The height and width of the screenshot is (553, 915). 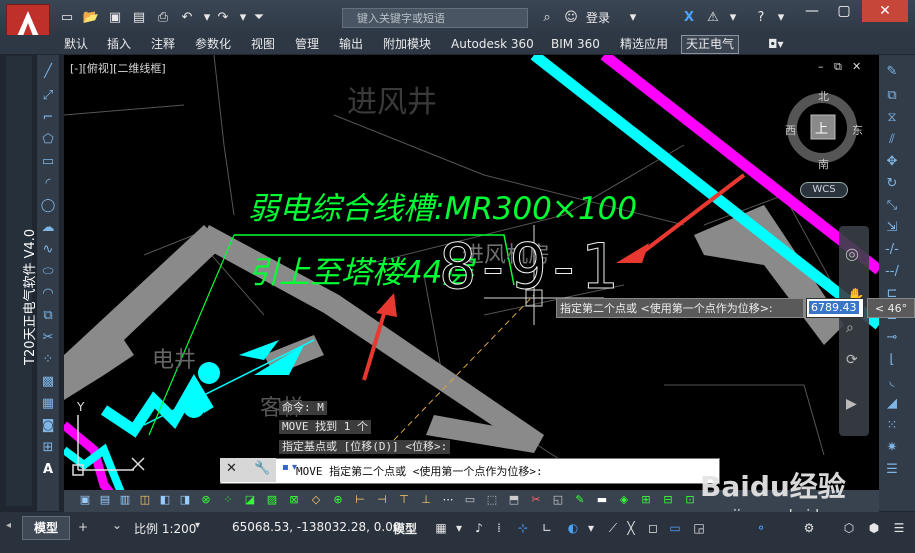 What do you see at coordinates (892, 470) in the screenshot?
I see `properties-icon: ☰` at bounding box center [892, 470].